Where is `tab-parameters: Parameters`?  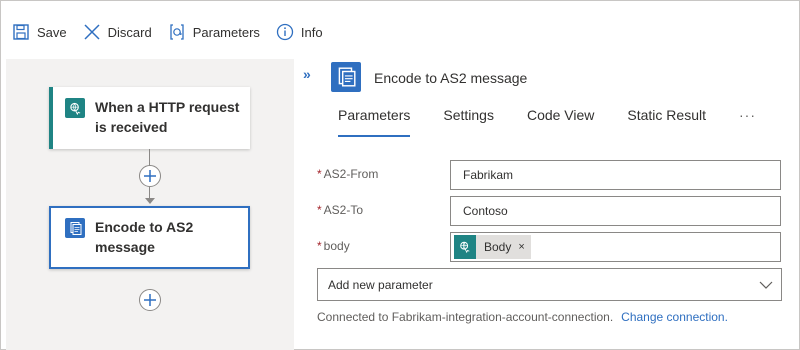
tab-parameters: Parameters is located at coordinates (374, 122).